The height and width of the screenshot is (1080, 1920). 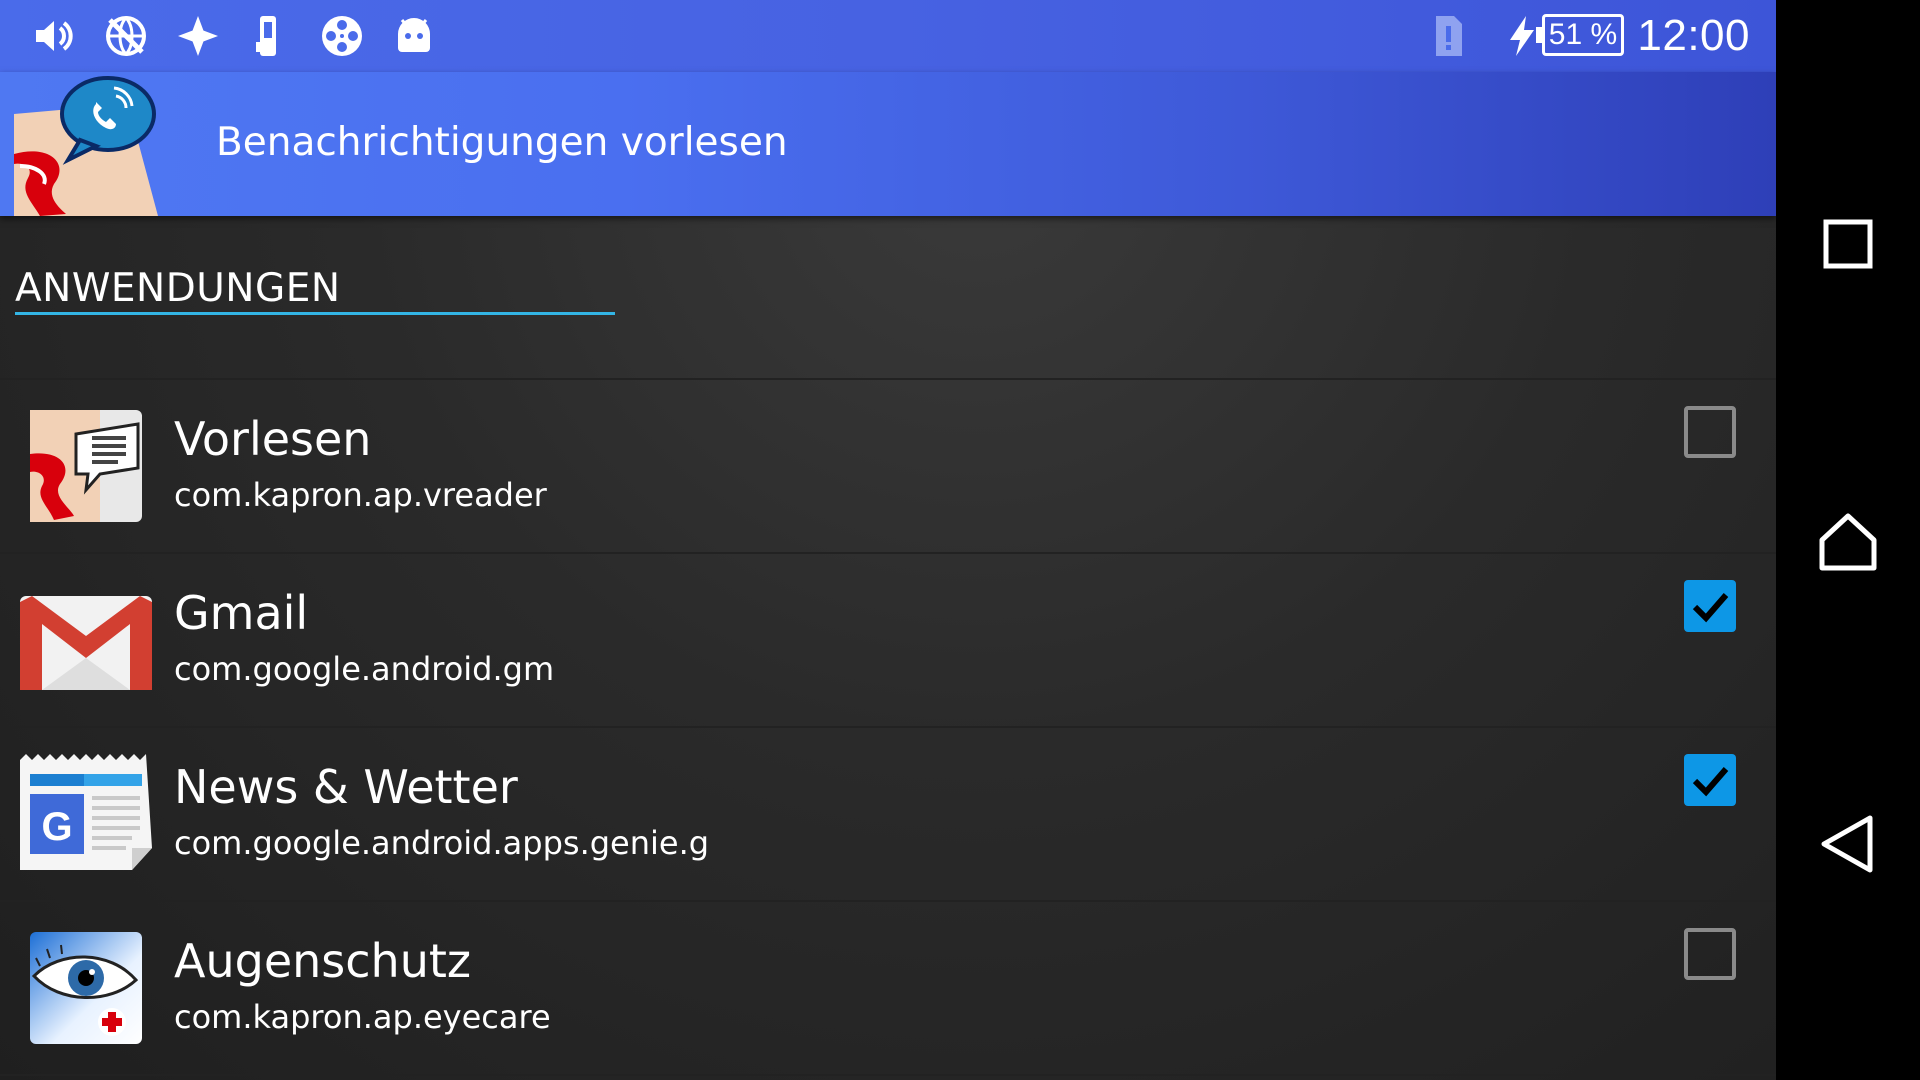 I want to click on section-title: ANWENDUNGEN, so click(x=178, y=288).